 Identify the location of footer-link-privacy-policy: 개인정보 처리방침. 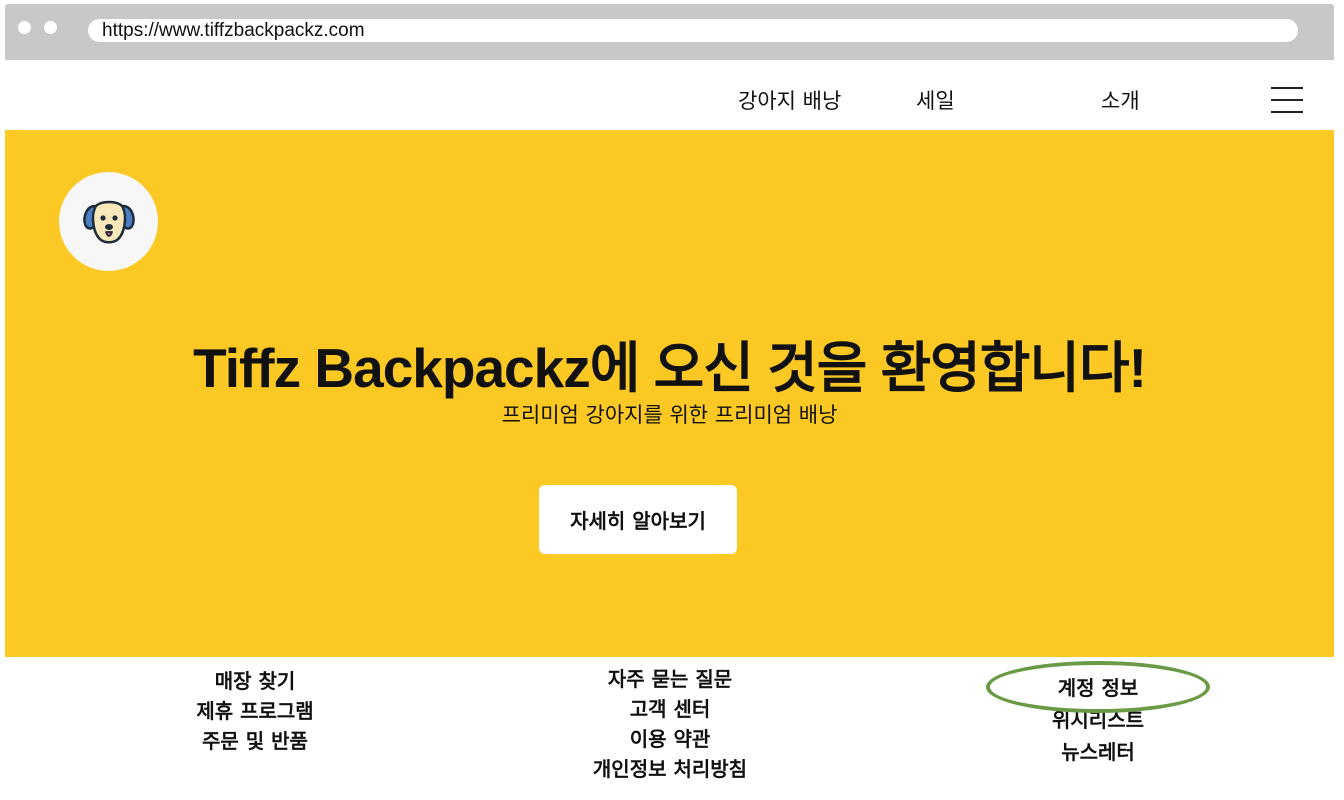
(670, 769).